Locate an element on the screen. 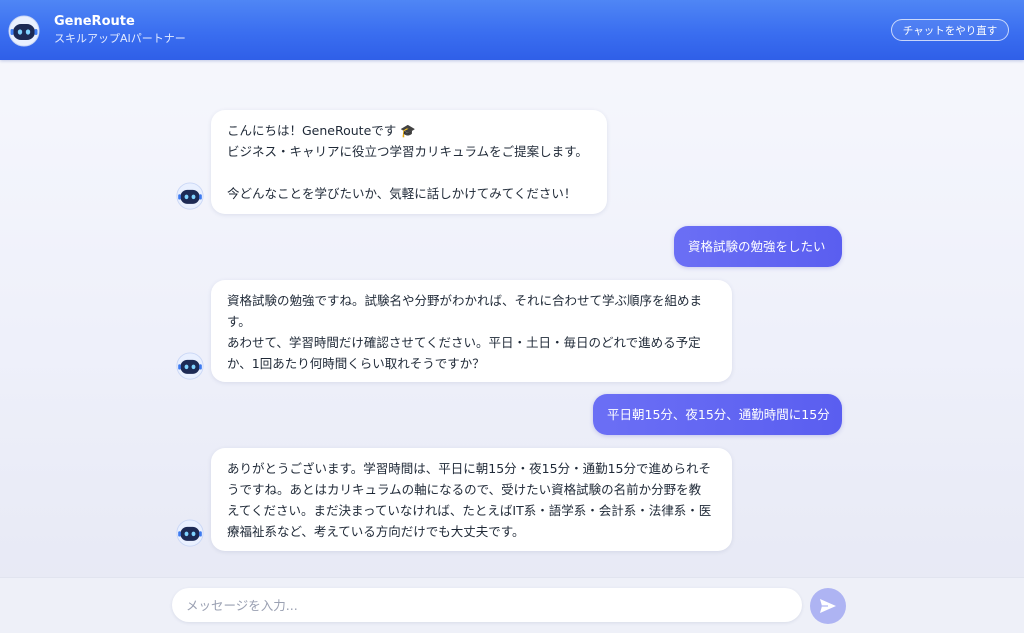 The height and width of the screenshot is (633, 1024). app-subtitle: スキルアップAIパートナー is located at coordinates (120, 38).